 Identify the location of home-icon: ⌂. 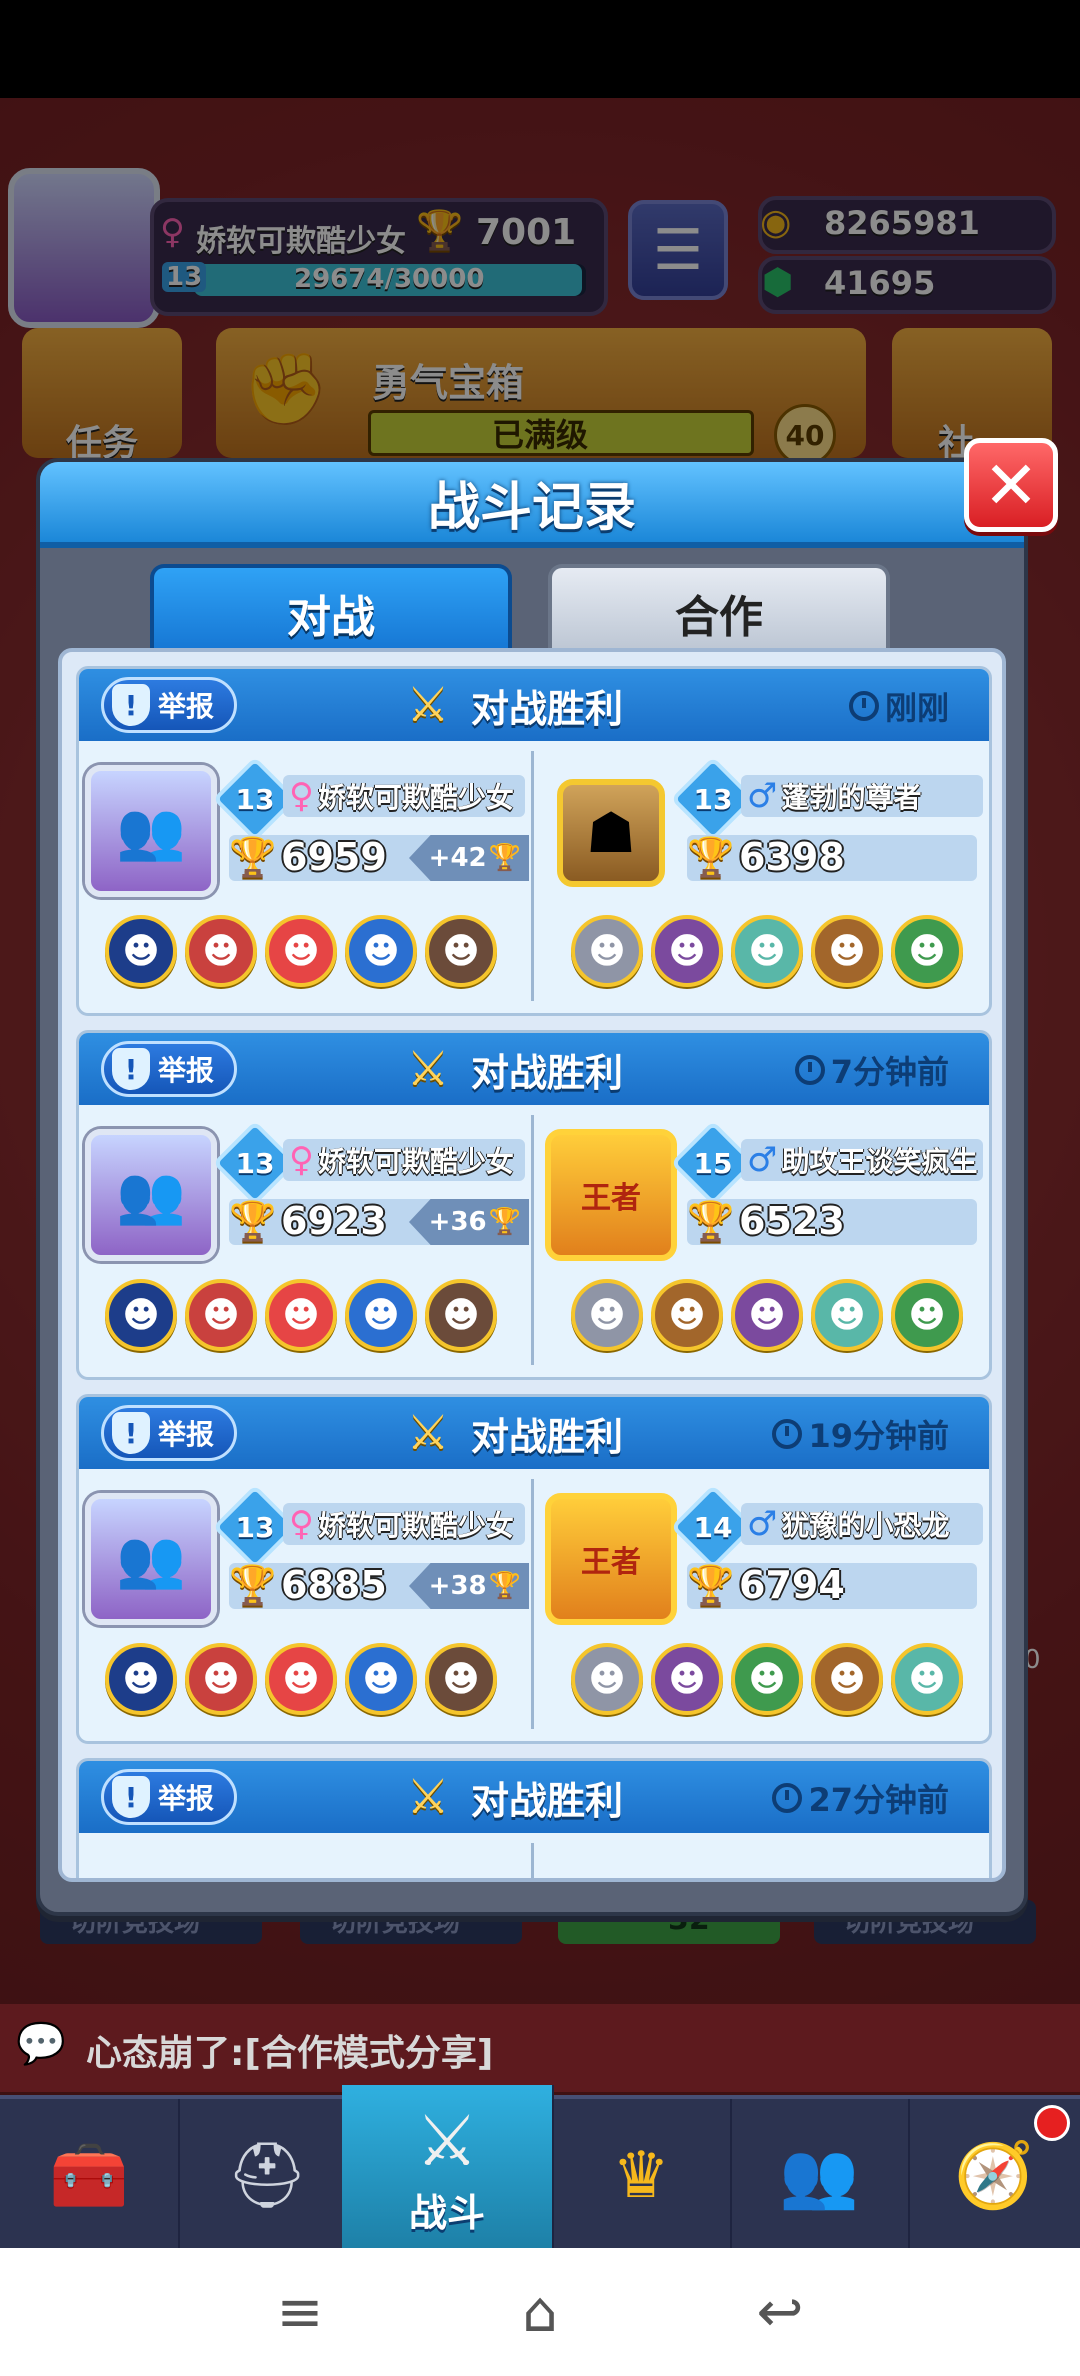
(540, 2312).